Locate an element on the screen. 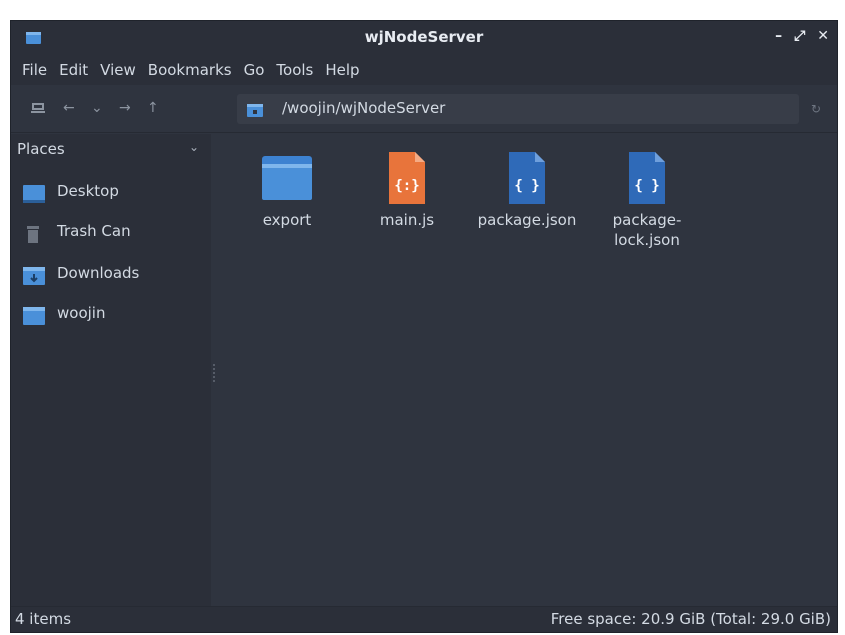 This screenshot has height=635, width=845. home-folder-icon is located at coordinates (34, 316).